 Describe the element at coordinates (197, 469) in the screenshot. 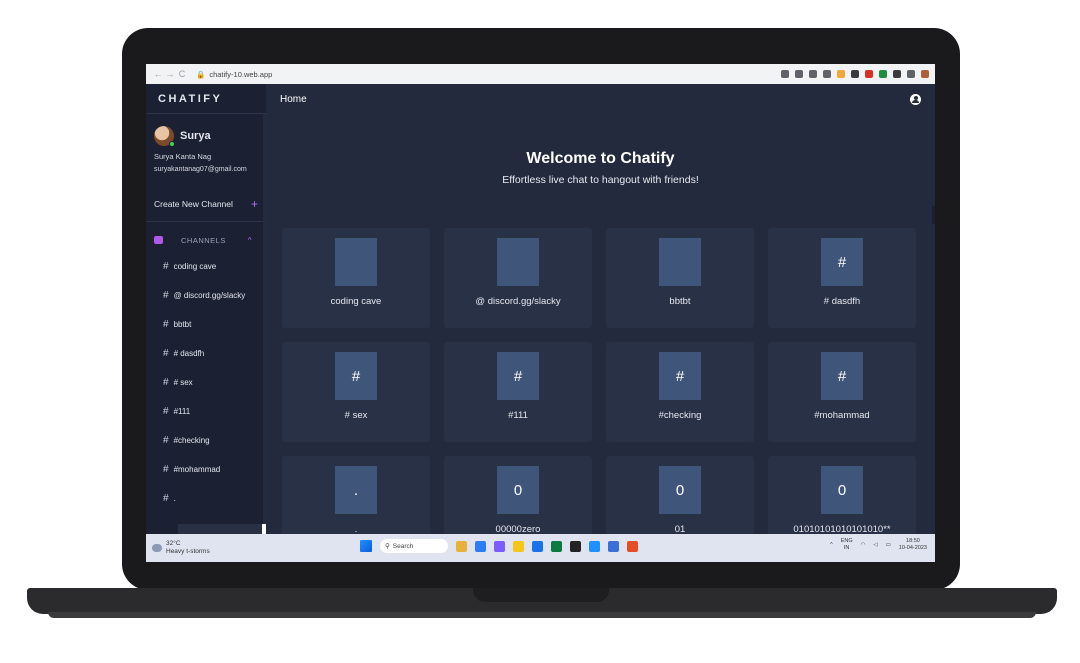

I see `channel-label: #mohammad` at that location.